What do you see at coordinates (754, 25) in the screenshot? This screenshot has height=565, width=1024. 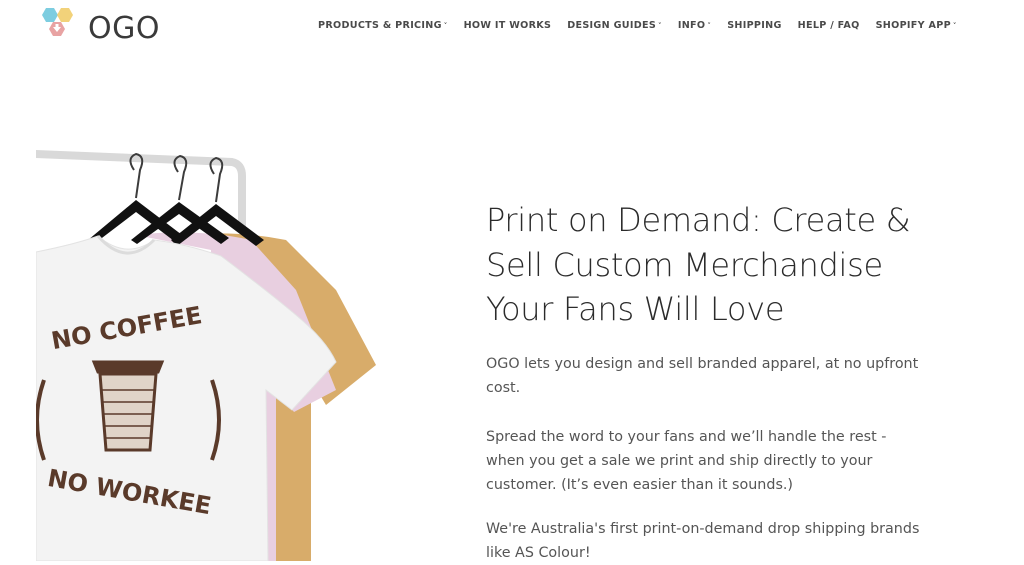 I see `nav-shipping: SHIPPING` at bounding box center [754, 25].